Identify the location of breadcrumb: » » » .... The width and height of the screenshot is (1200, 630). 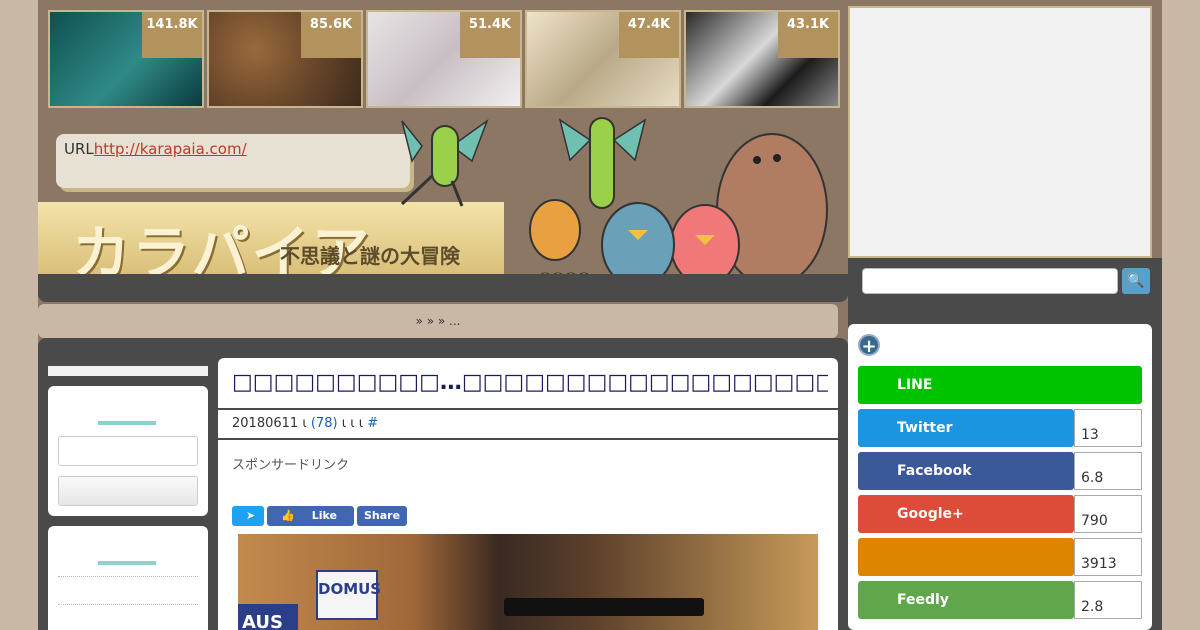
(438, 321).